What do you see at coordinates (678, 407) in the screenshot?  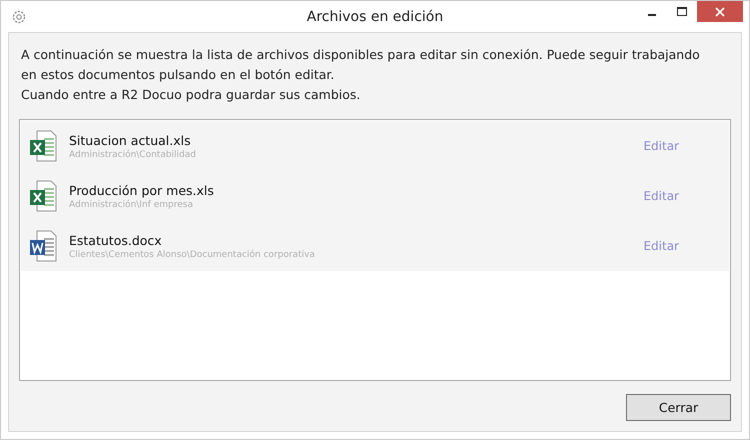 I see `close-dialog-button: Cerrar` at bounding box center [678, 407].